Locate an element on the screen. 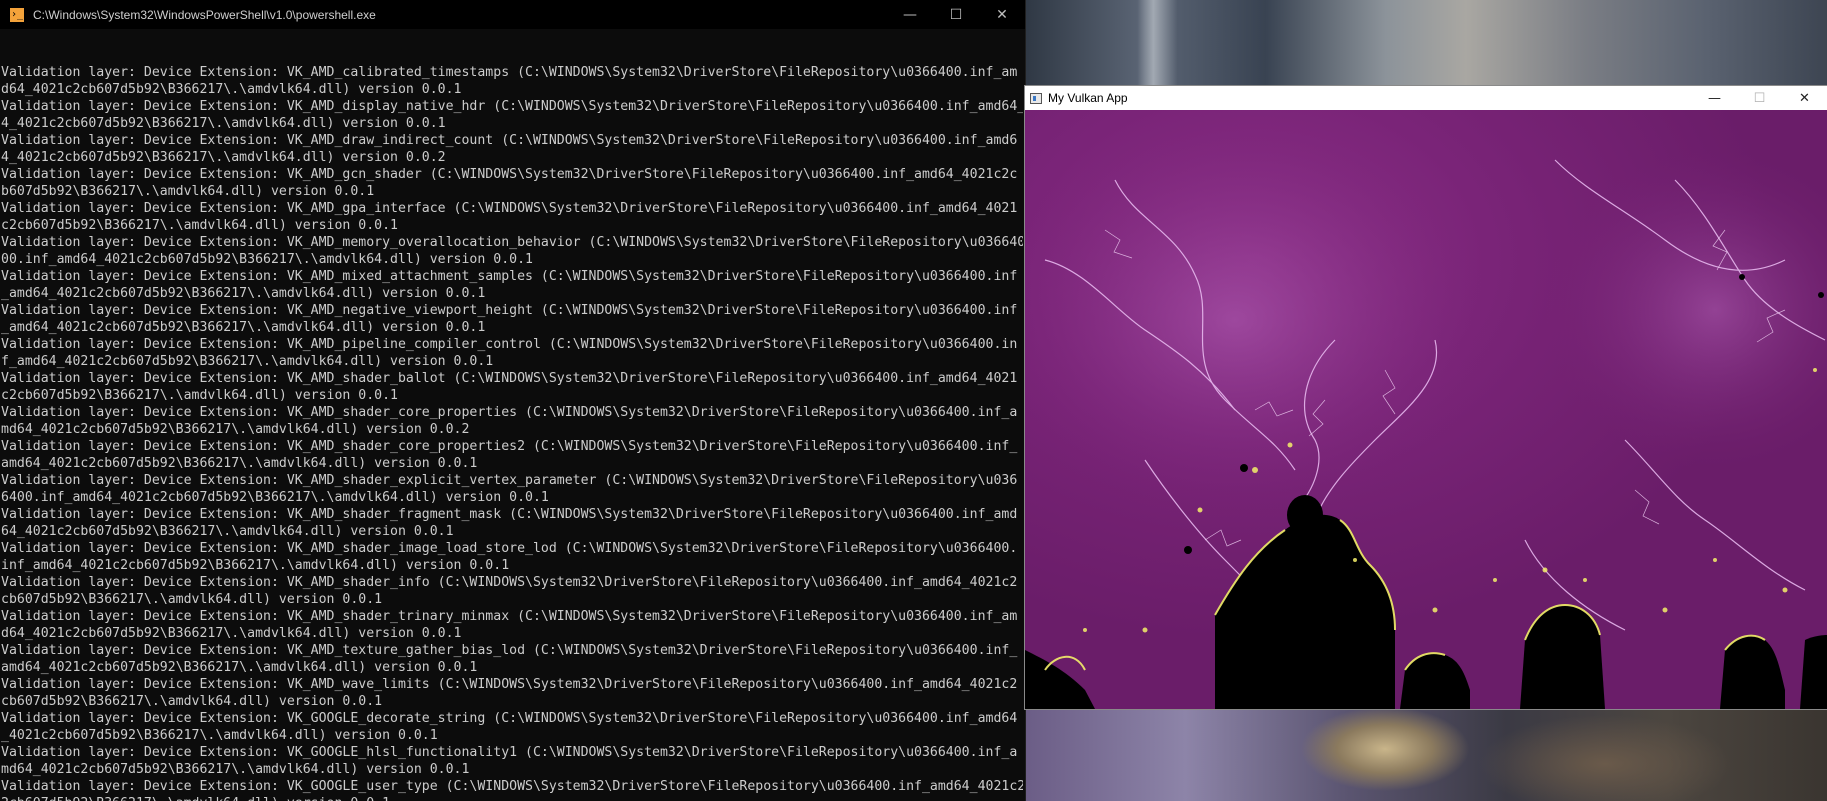 The image size is (1827, 801). wallpaper-top-region is located at coordinates (1426, 43).